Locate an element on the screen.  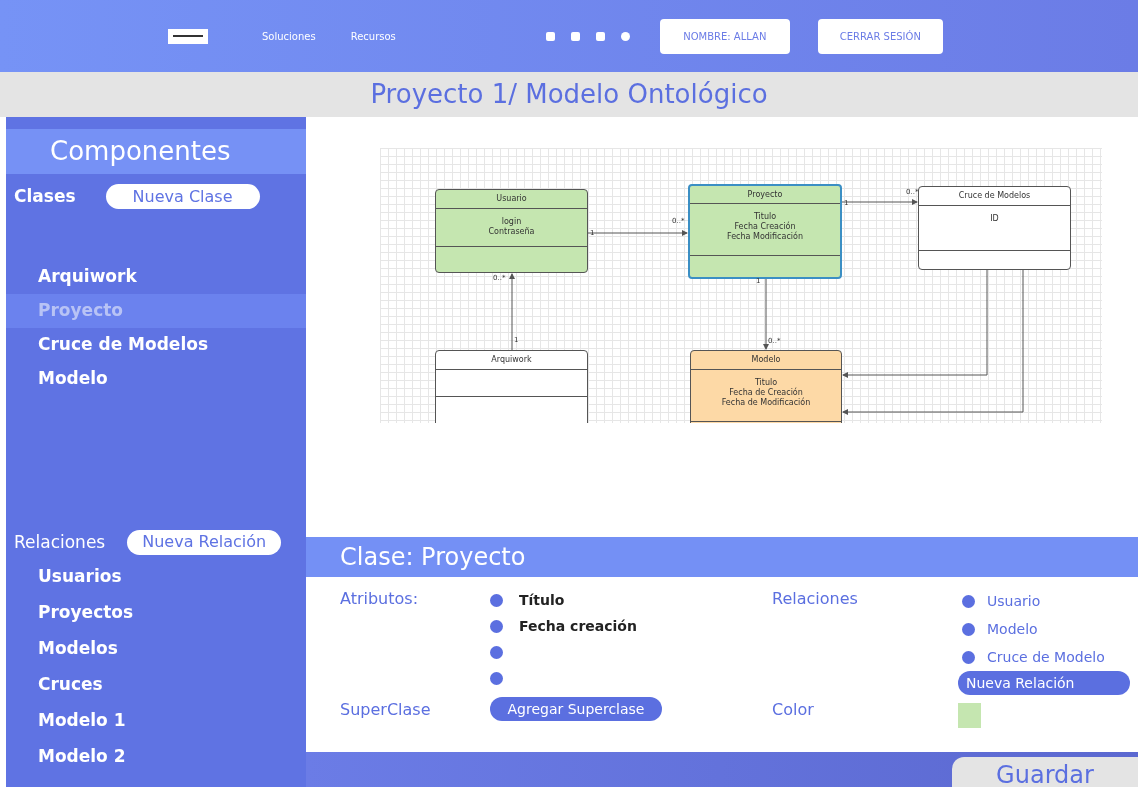
class-name: Proyecto is located at coordinates (765, 194).